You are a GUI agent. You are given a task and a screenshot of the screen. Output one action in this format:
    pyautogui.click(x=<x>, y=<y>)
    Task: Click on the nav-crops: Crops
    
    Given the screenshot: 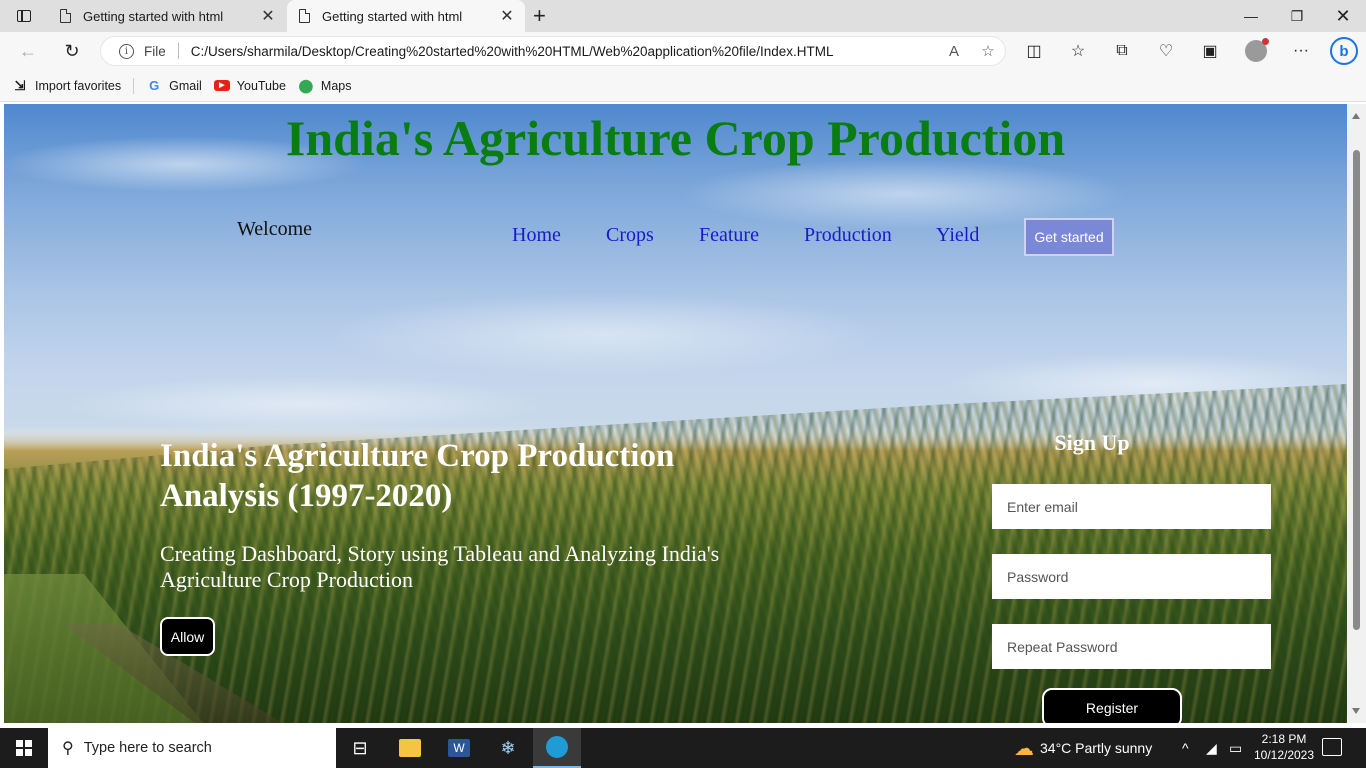 What is the action you would take?
    pyautogui.click(x=630, y=235)
    